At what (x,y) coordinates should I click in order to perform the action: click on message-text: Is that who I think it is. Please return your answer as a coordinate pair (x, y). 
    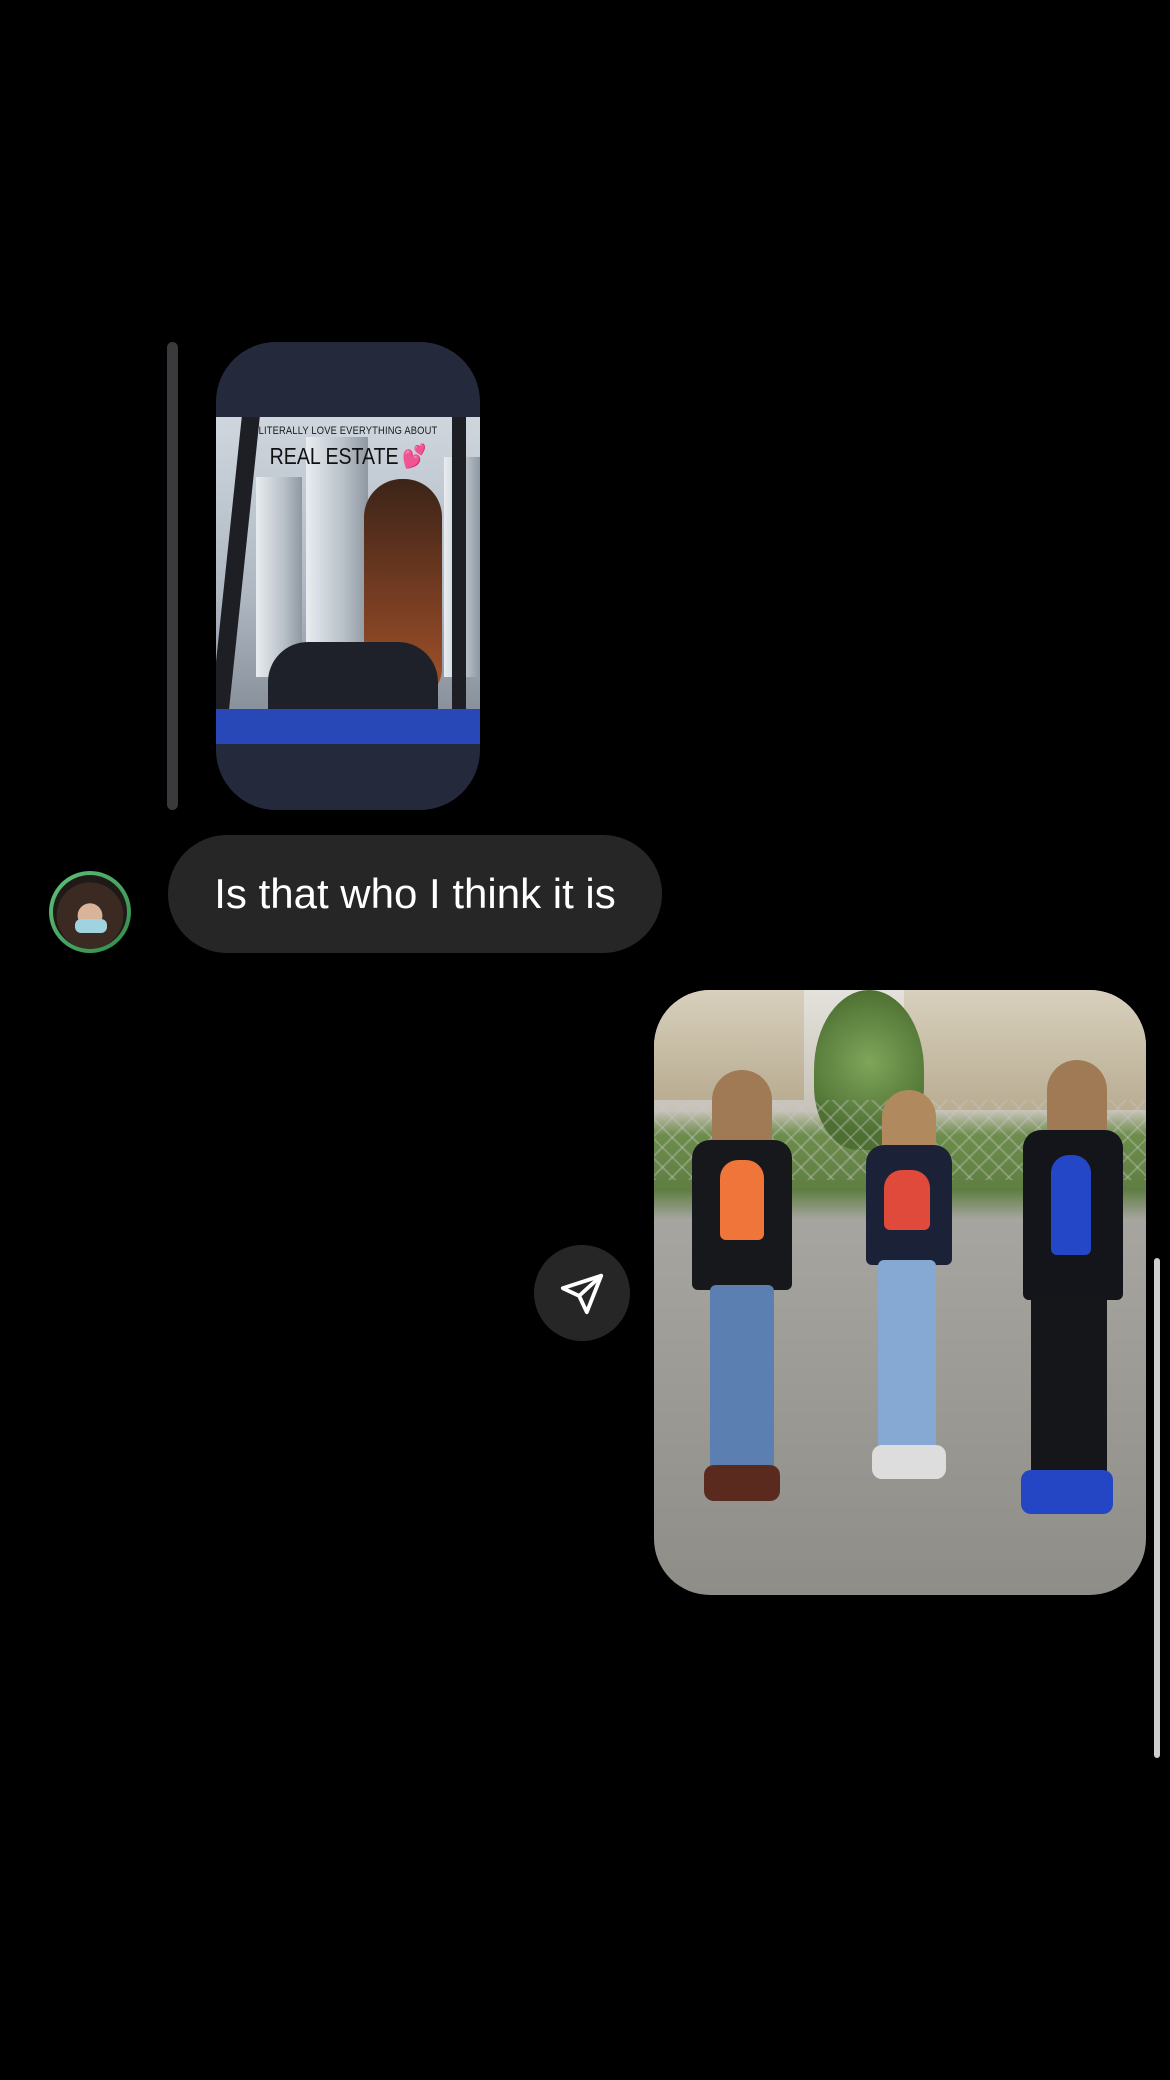
    Looking at the image, I should click on (415, 893).